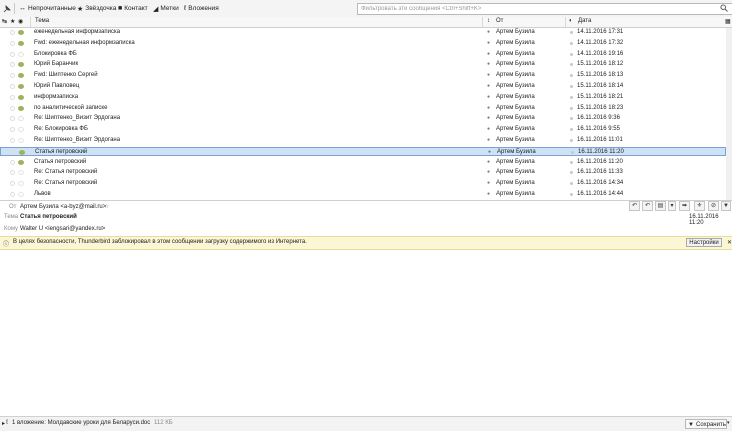  Describe the element at coordinates (660, 206) in the screenshot. I see `reply-list-button: ▤` at that location.